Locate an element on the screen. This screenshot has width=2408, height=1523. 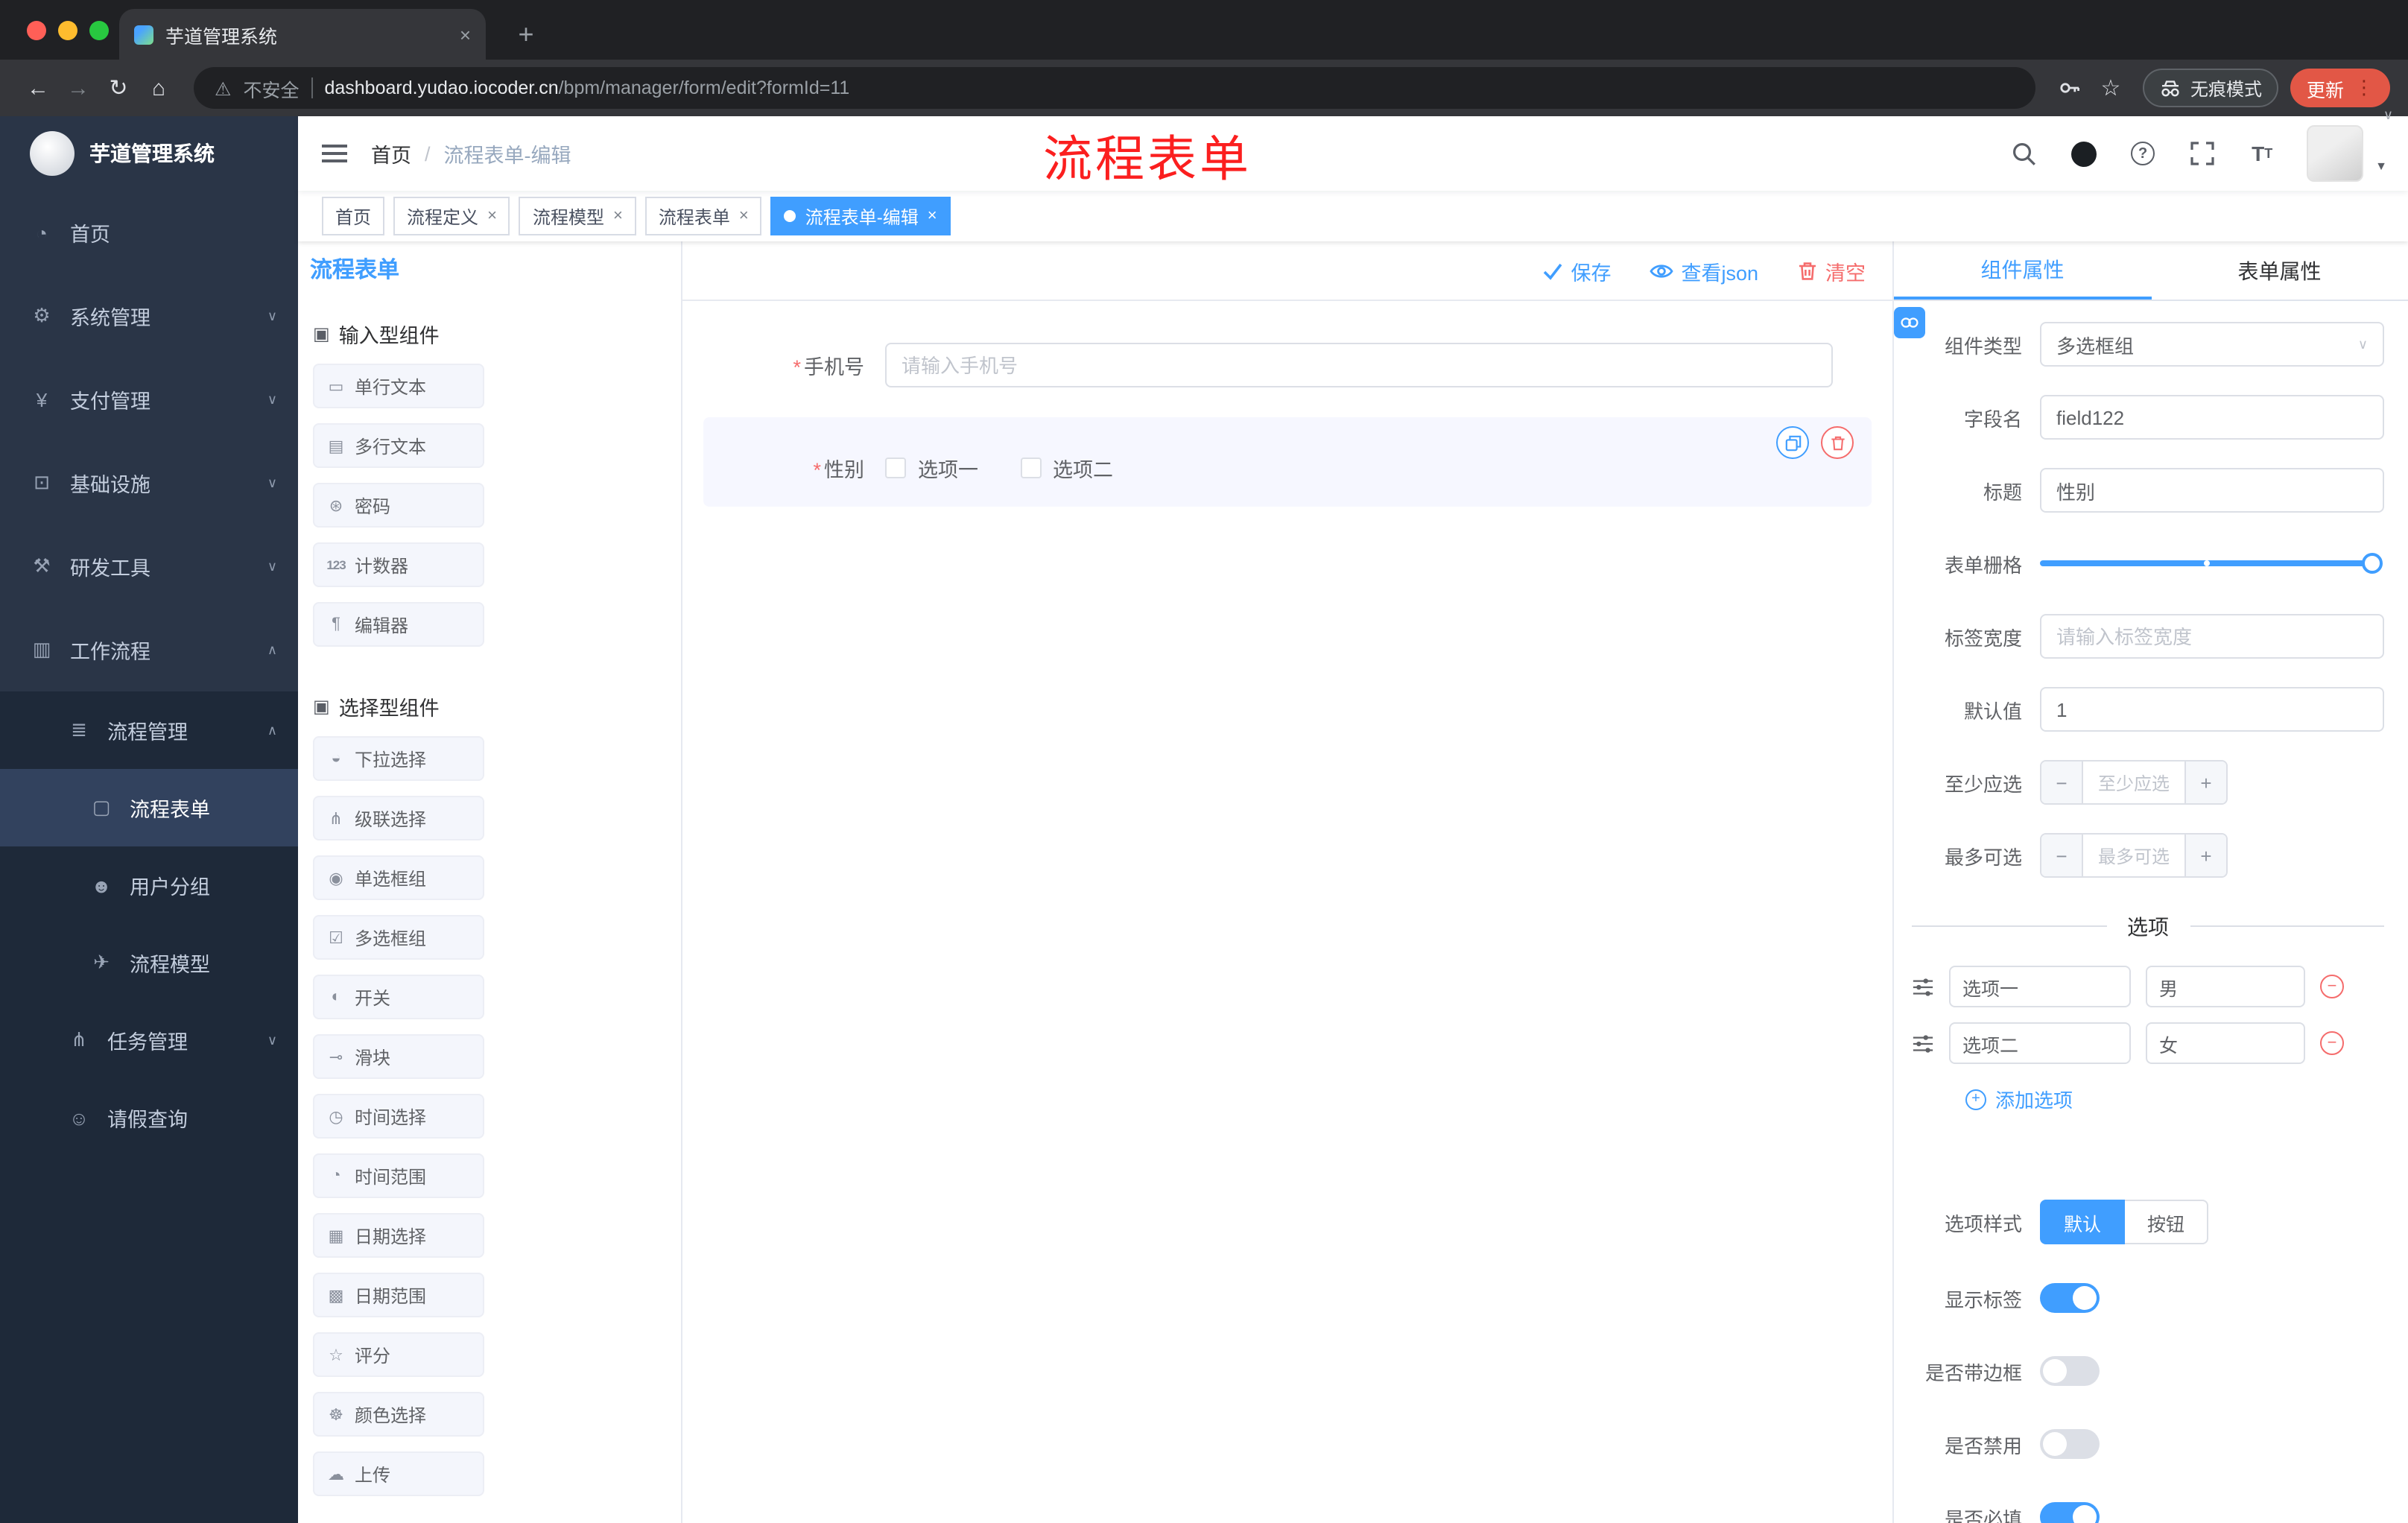
palette-item-time-range: ◔ 时间范围 is located at coordinates (398, 1176).